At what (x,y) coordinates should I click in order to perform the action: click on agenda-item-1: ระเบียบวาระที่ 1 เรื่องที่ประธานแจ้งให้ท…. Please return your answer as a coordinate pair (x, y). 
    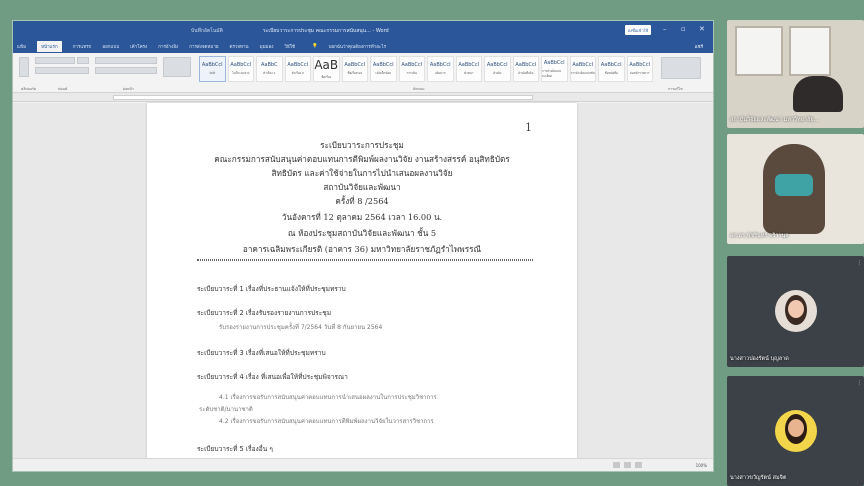
    Looking at the image, I should click on (271, 289).